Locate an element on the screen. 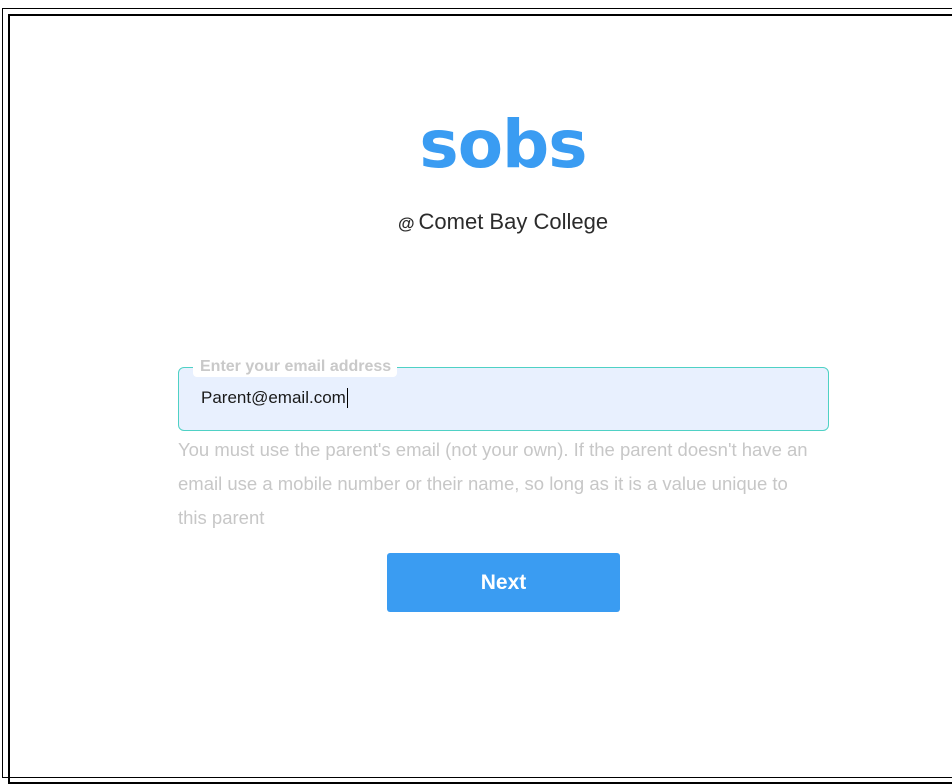 The width and height of the screenshot is (952, 784). email-field-label: Enter your email address is located at coordinates (295, 367).